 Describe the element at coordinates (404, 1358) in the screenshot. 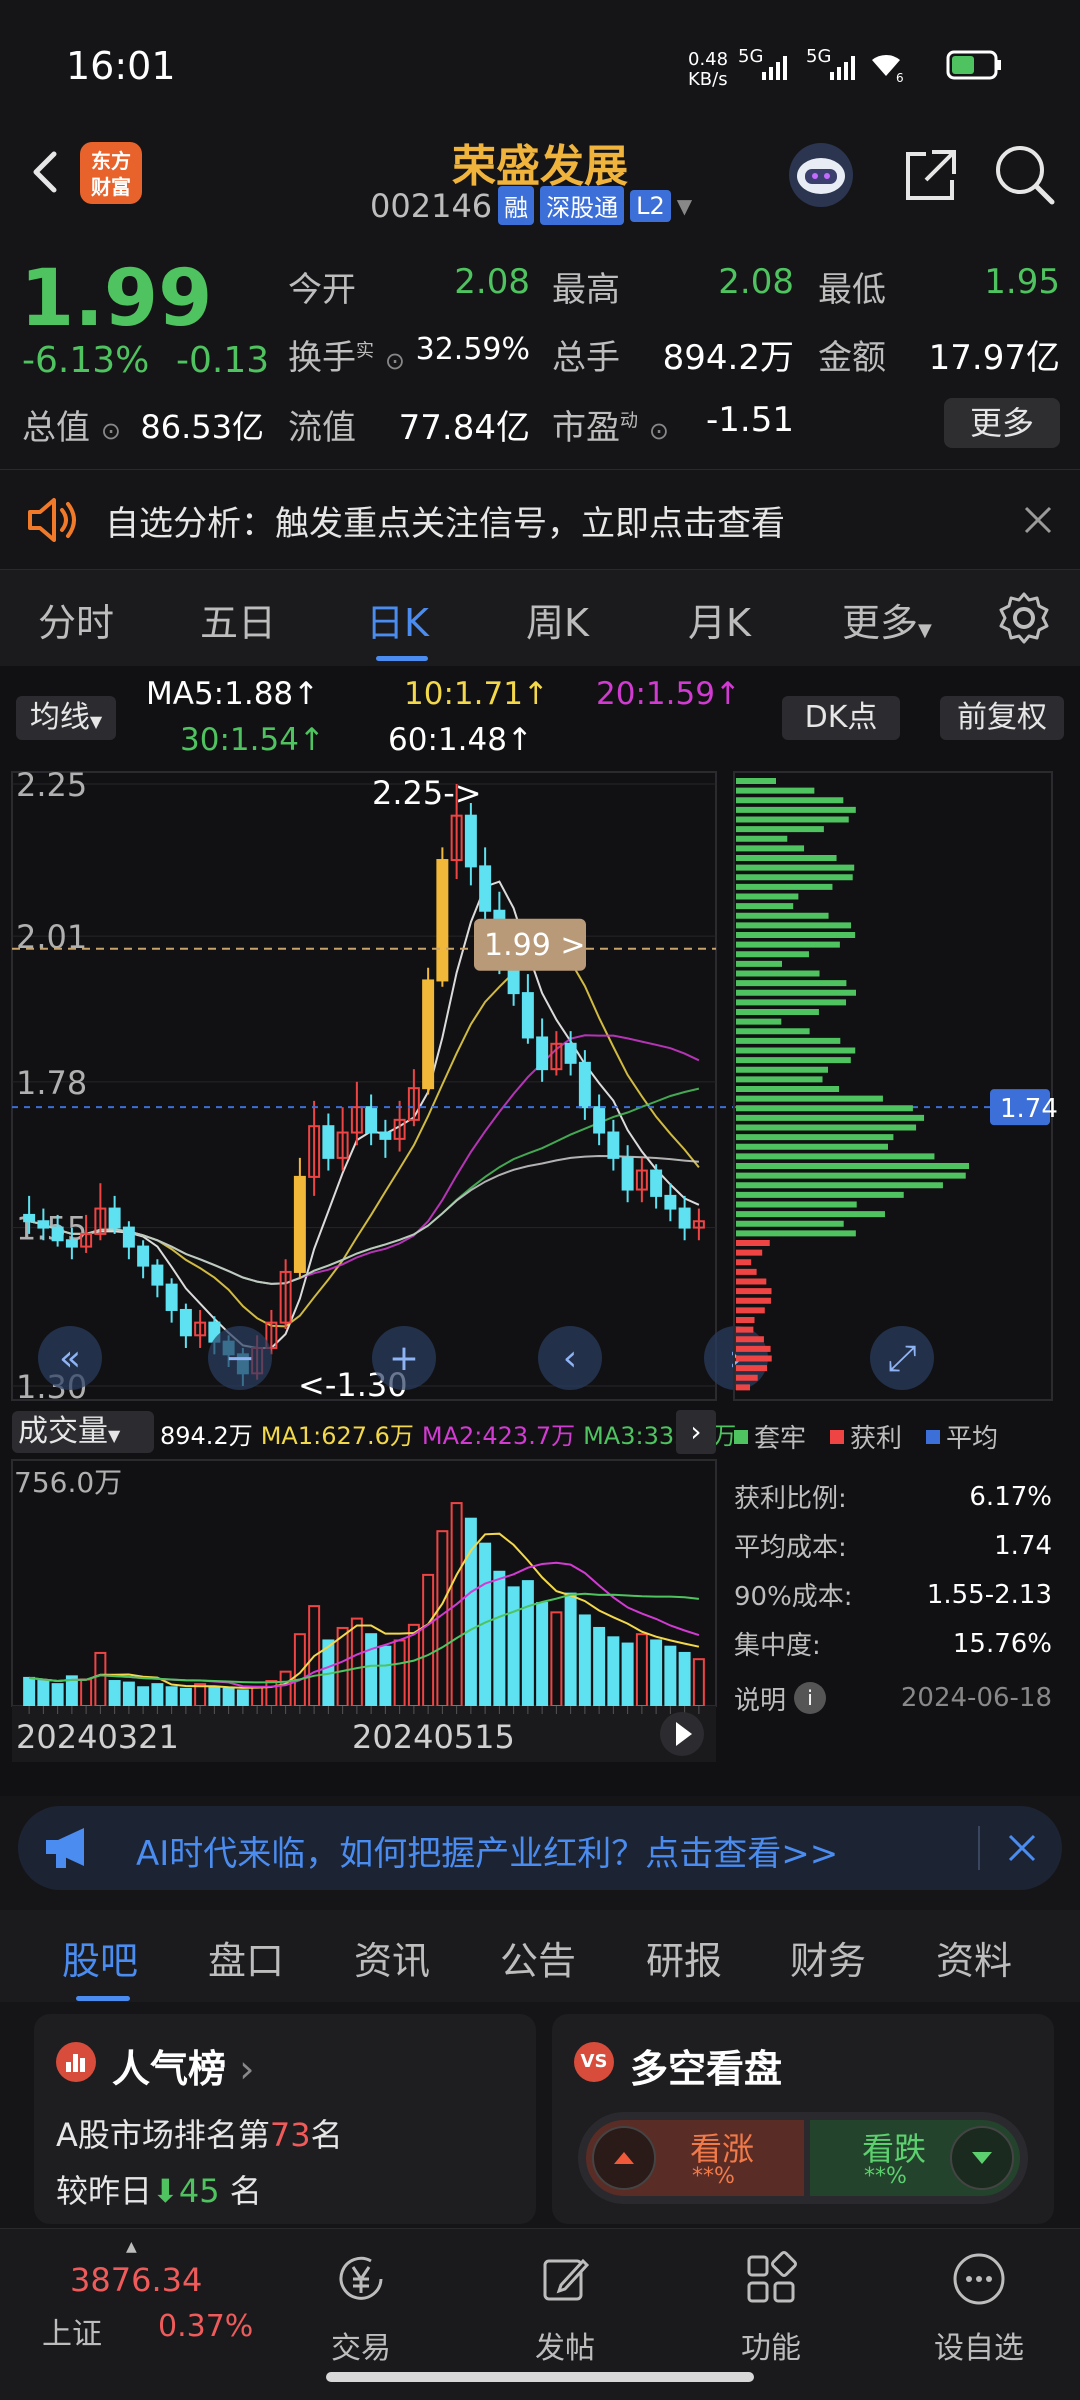

I see `zoom-in-icon: +` at that location.